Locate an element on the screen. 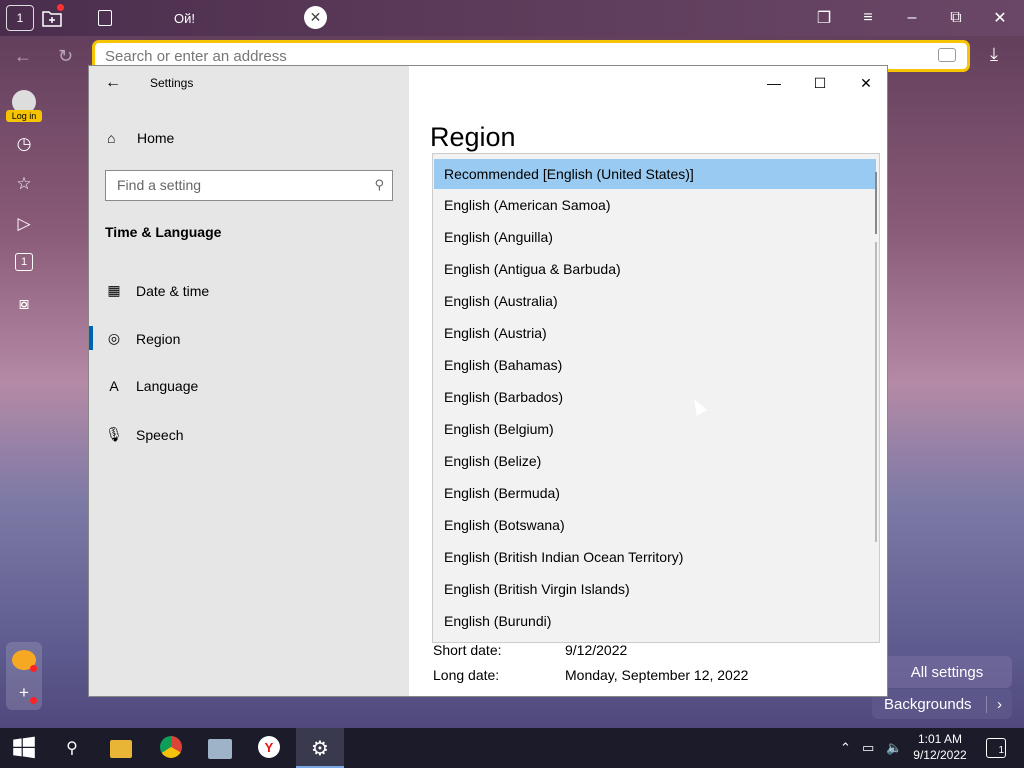 This screenshot has height=768, width=1024. region-option: English (Bermuda) is located at coordinates (656, 493).